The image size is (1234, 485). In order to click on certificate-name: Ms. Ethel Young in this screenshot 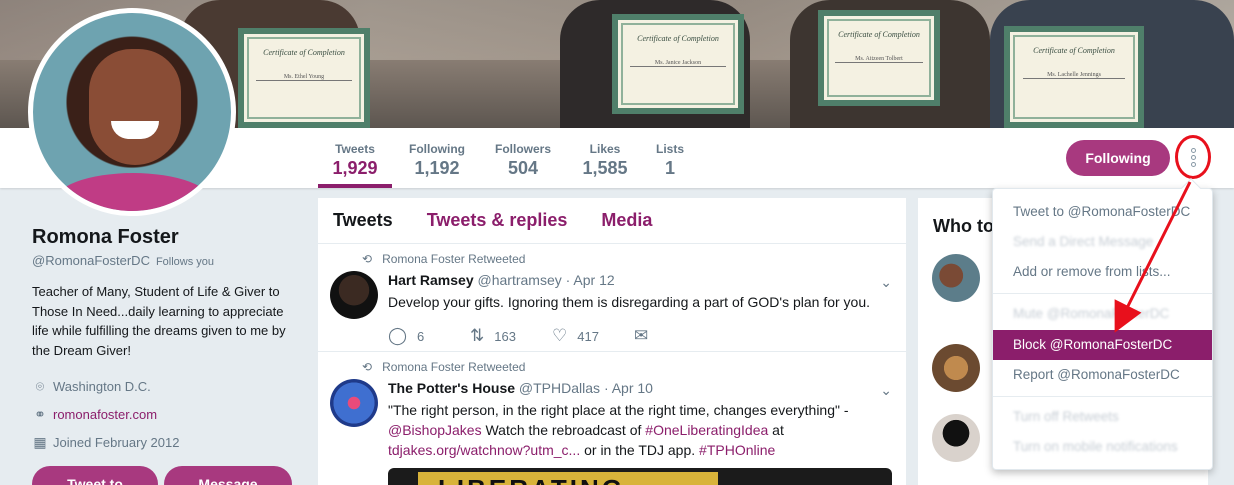, I will do `click(304, 77)`.